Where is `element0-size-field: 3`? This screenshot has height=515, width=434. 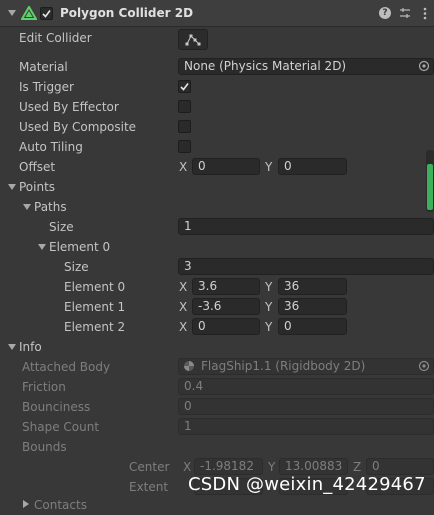 element0-size-field: 3 is located at coordinates (306, 266).